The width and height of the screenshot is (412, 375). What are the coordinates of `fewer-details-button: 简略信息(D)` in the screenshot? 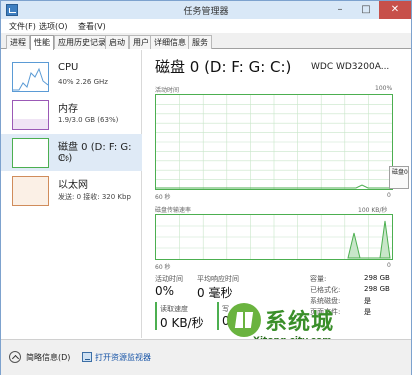 It's located at (48, 357).